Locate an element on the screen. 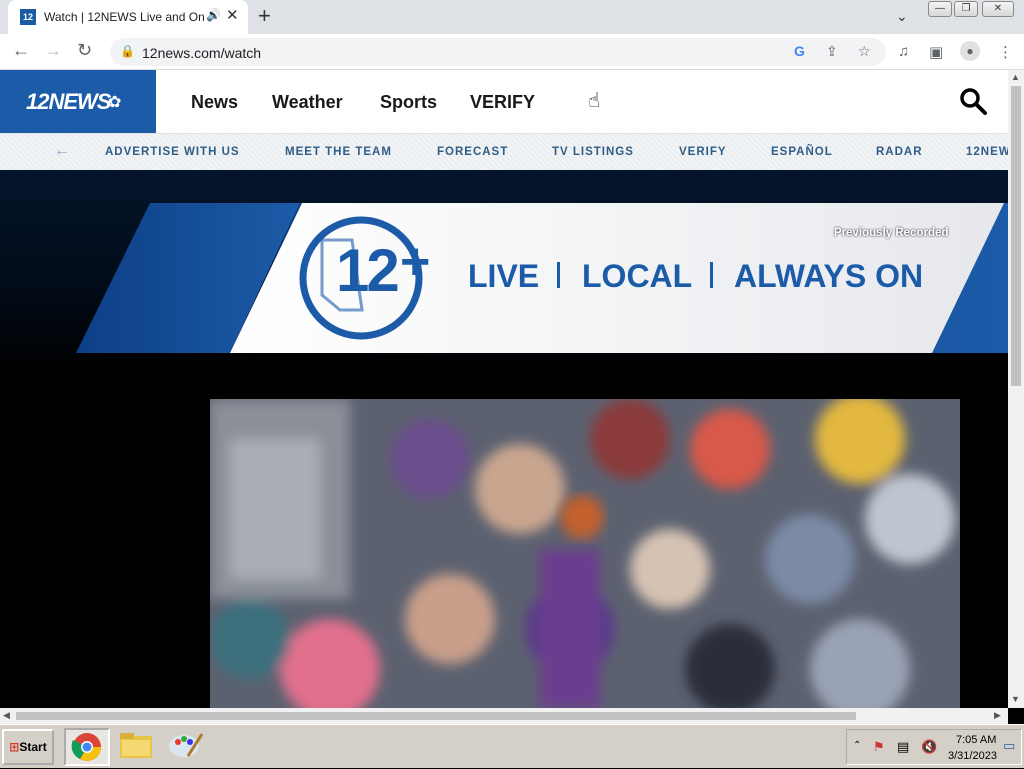 The image size is (1024, 769). start-label: Start is located at coordinates (33, 747).